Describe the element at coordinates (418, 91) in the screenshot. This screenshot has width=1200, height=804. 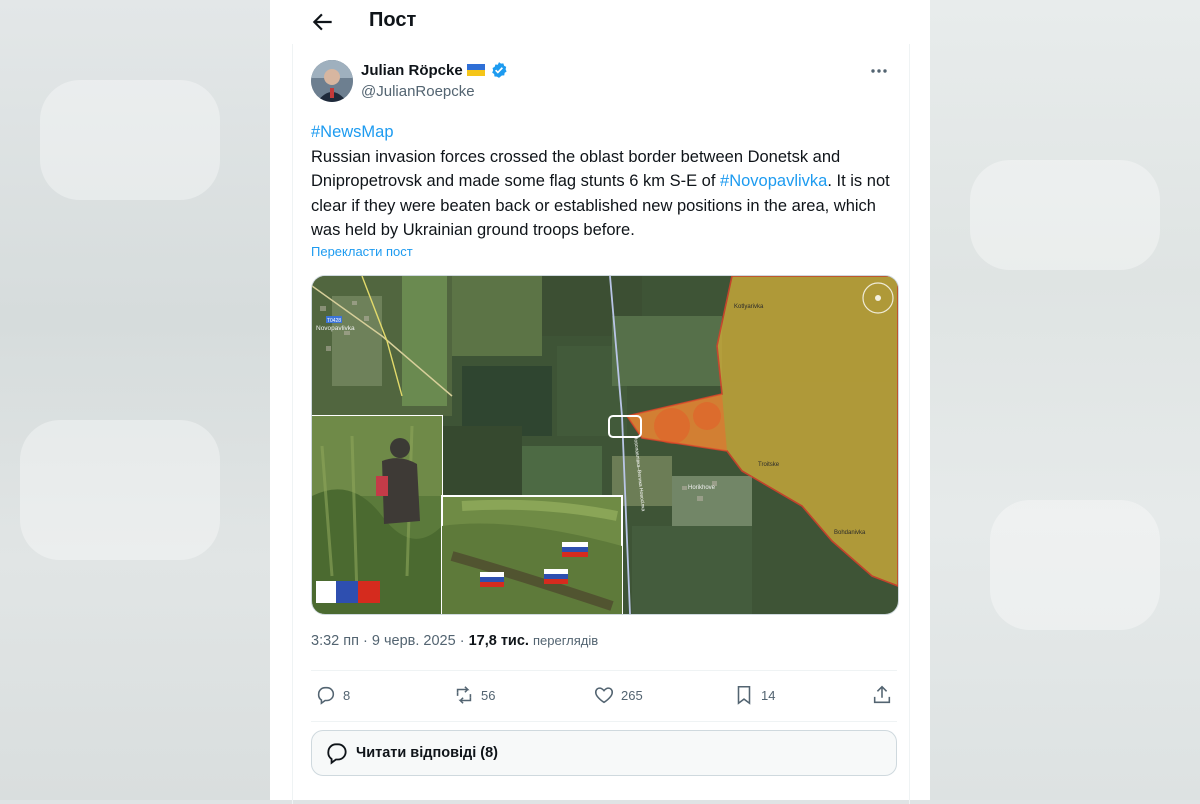
I see `author-handle: @JulianRoepcke` at that location.